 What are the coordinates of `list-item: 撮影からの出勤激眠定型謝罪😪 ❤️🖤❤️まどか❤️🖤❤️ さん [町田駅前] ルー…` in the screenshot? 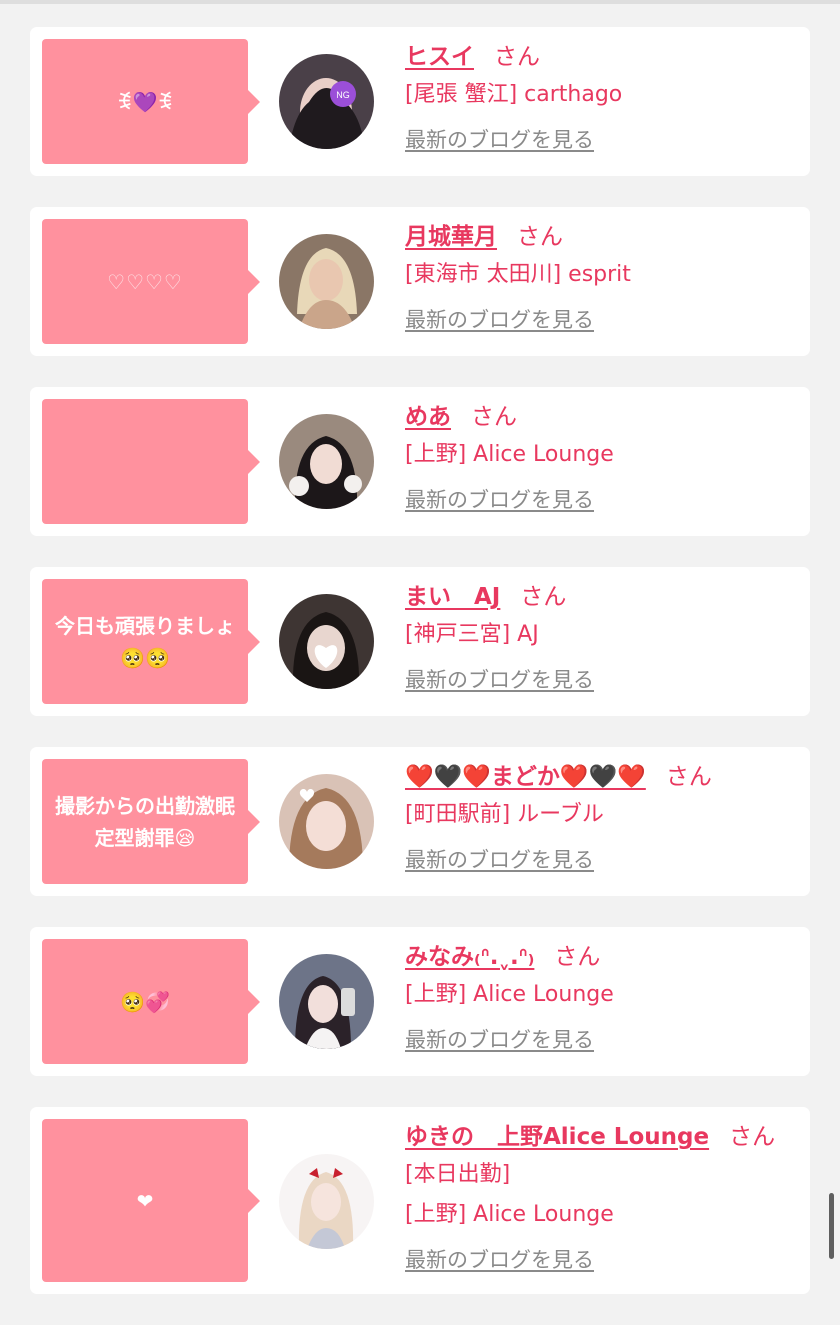 It's located at (420, 821).